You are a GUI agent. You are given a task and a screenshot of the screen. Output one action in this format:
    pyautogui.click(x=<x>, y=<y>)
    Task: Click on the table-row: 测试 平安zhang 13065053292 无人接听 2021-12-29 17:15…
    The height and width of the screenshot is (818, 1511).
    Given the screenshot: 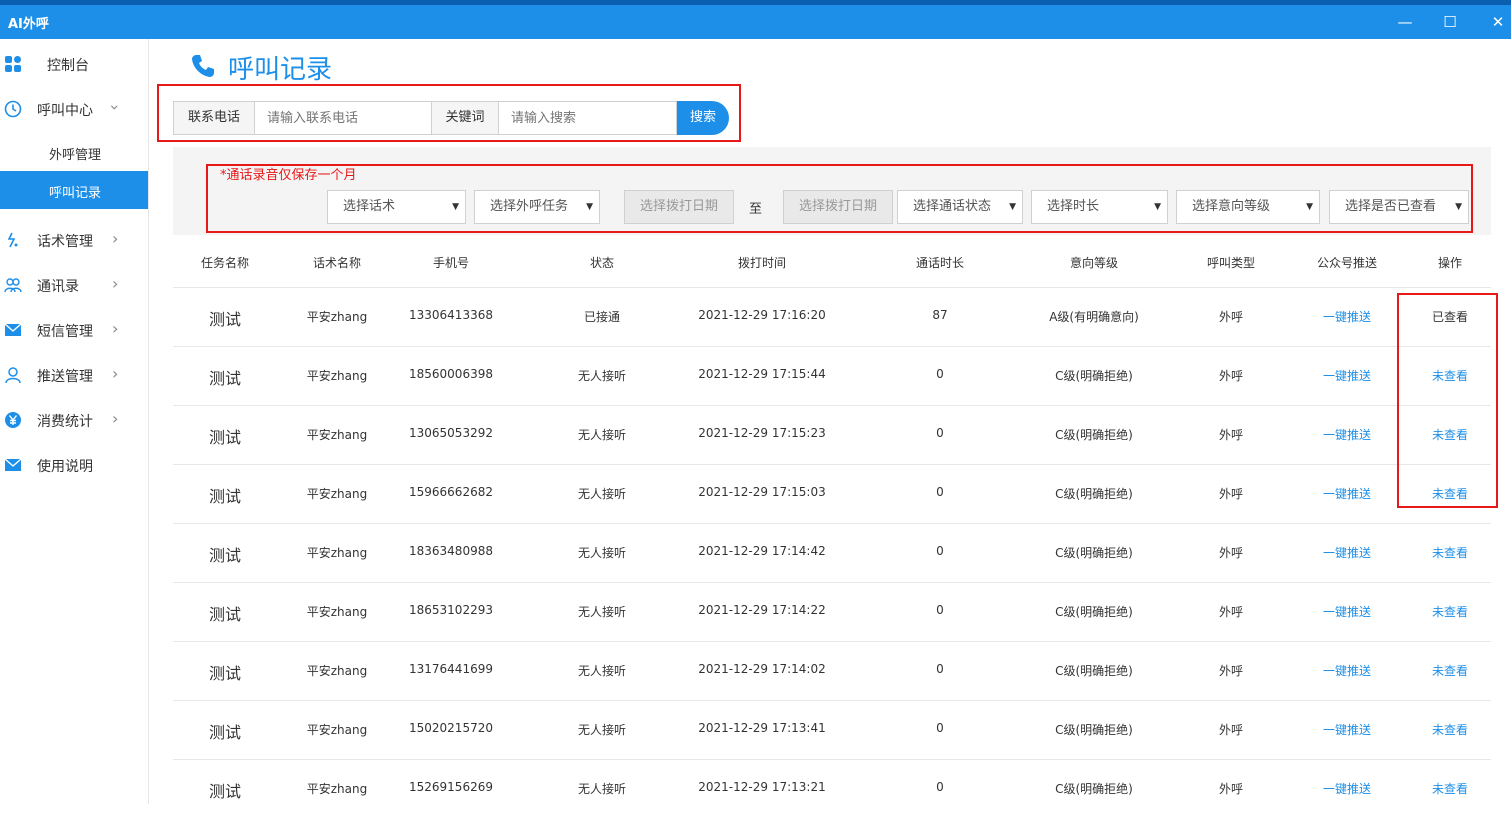 What is the action you would take?
    pyautogui.click(x=832, y=434)
    